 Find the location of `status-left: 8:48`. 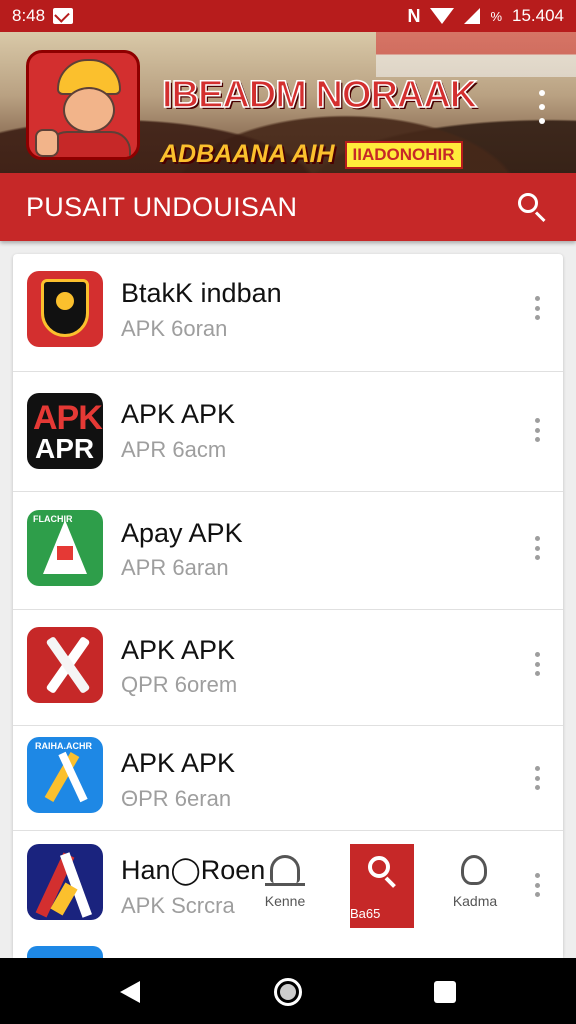

status-left: 8:48 is located at coordinates (43, 16).